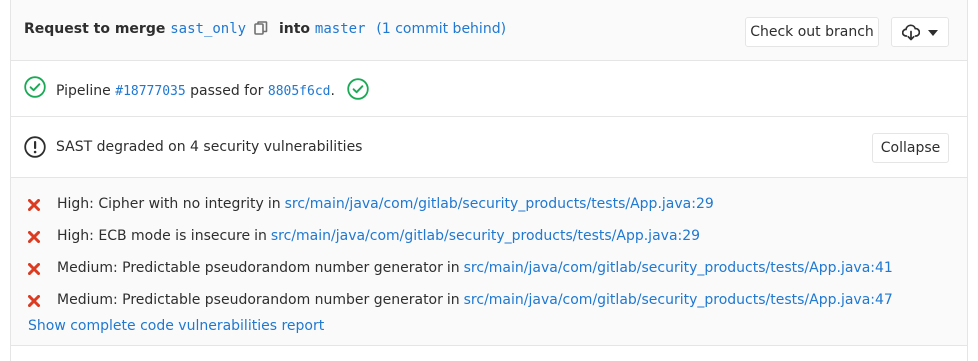 The image size is (978, 361). What do you see at coordinates (261, 28) in the screenshot?
I see `clipboard-icon` at bounding box center [261, 28].